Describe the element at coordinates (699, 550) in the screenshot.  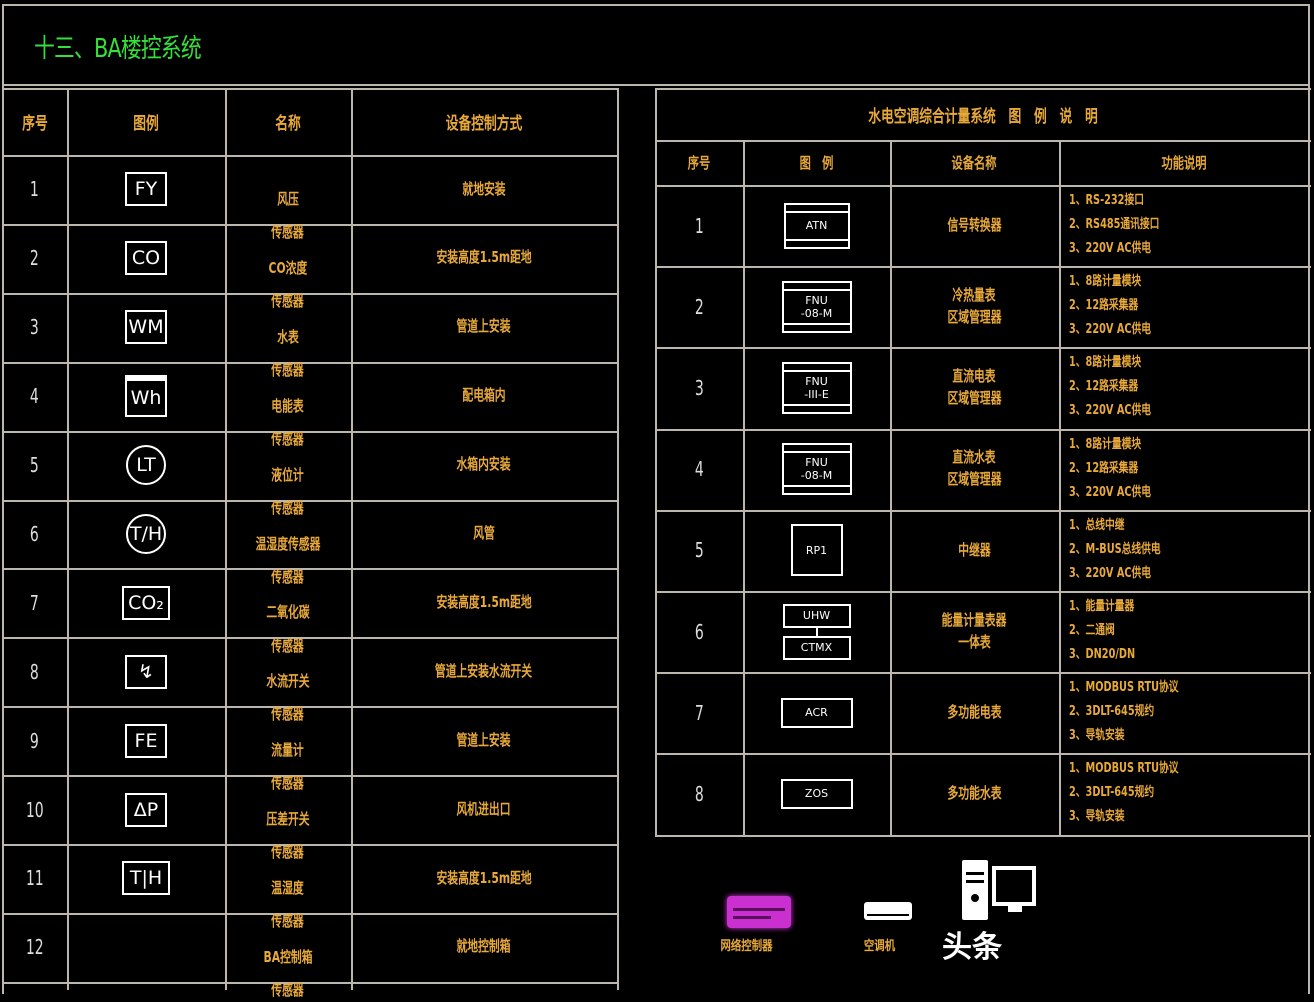
I see `row-number-text: 5` at that location.